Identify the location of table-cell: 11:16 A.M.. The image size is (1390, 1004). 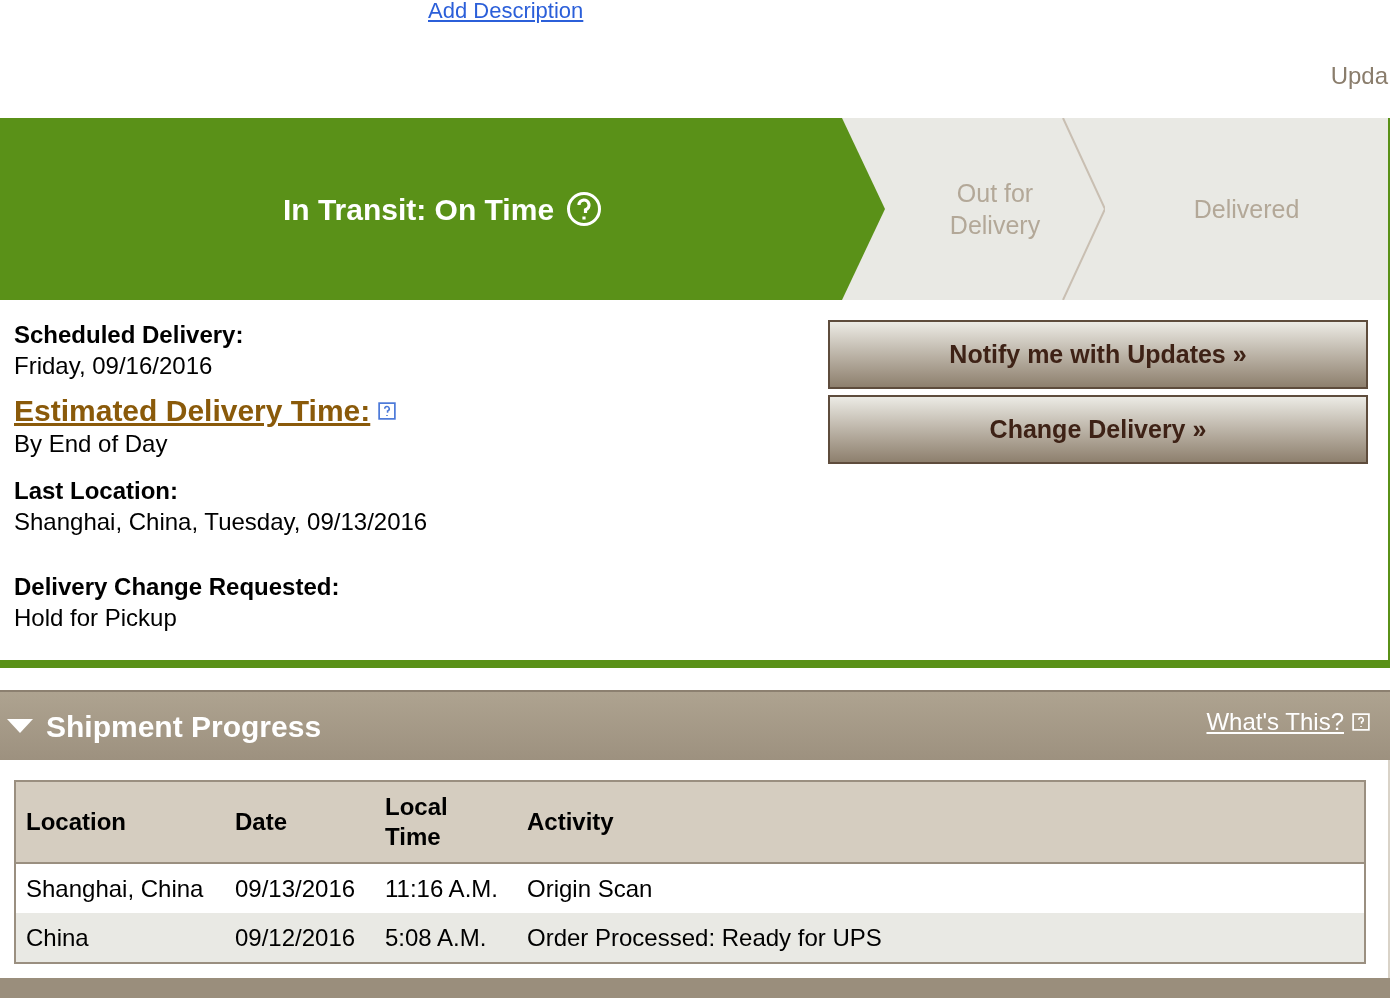
(446, 888).